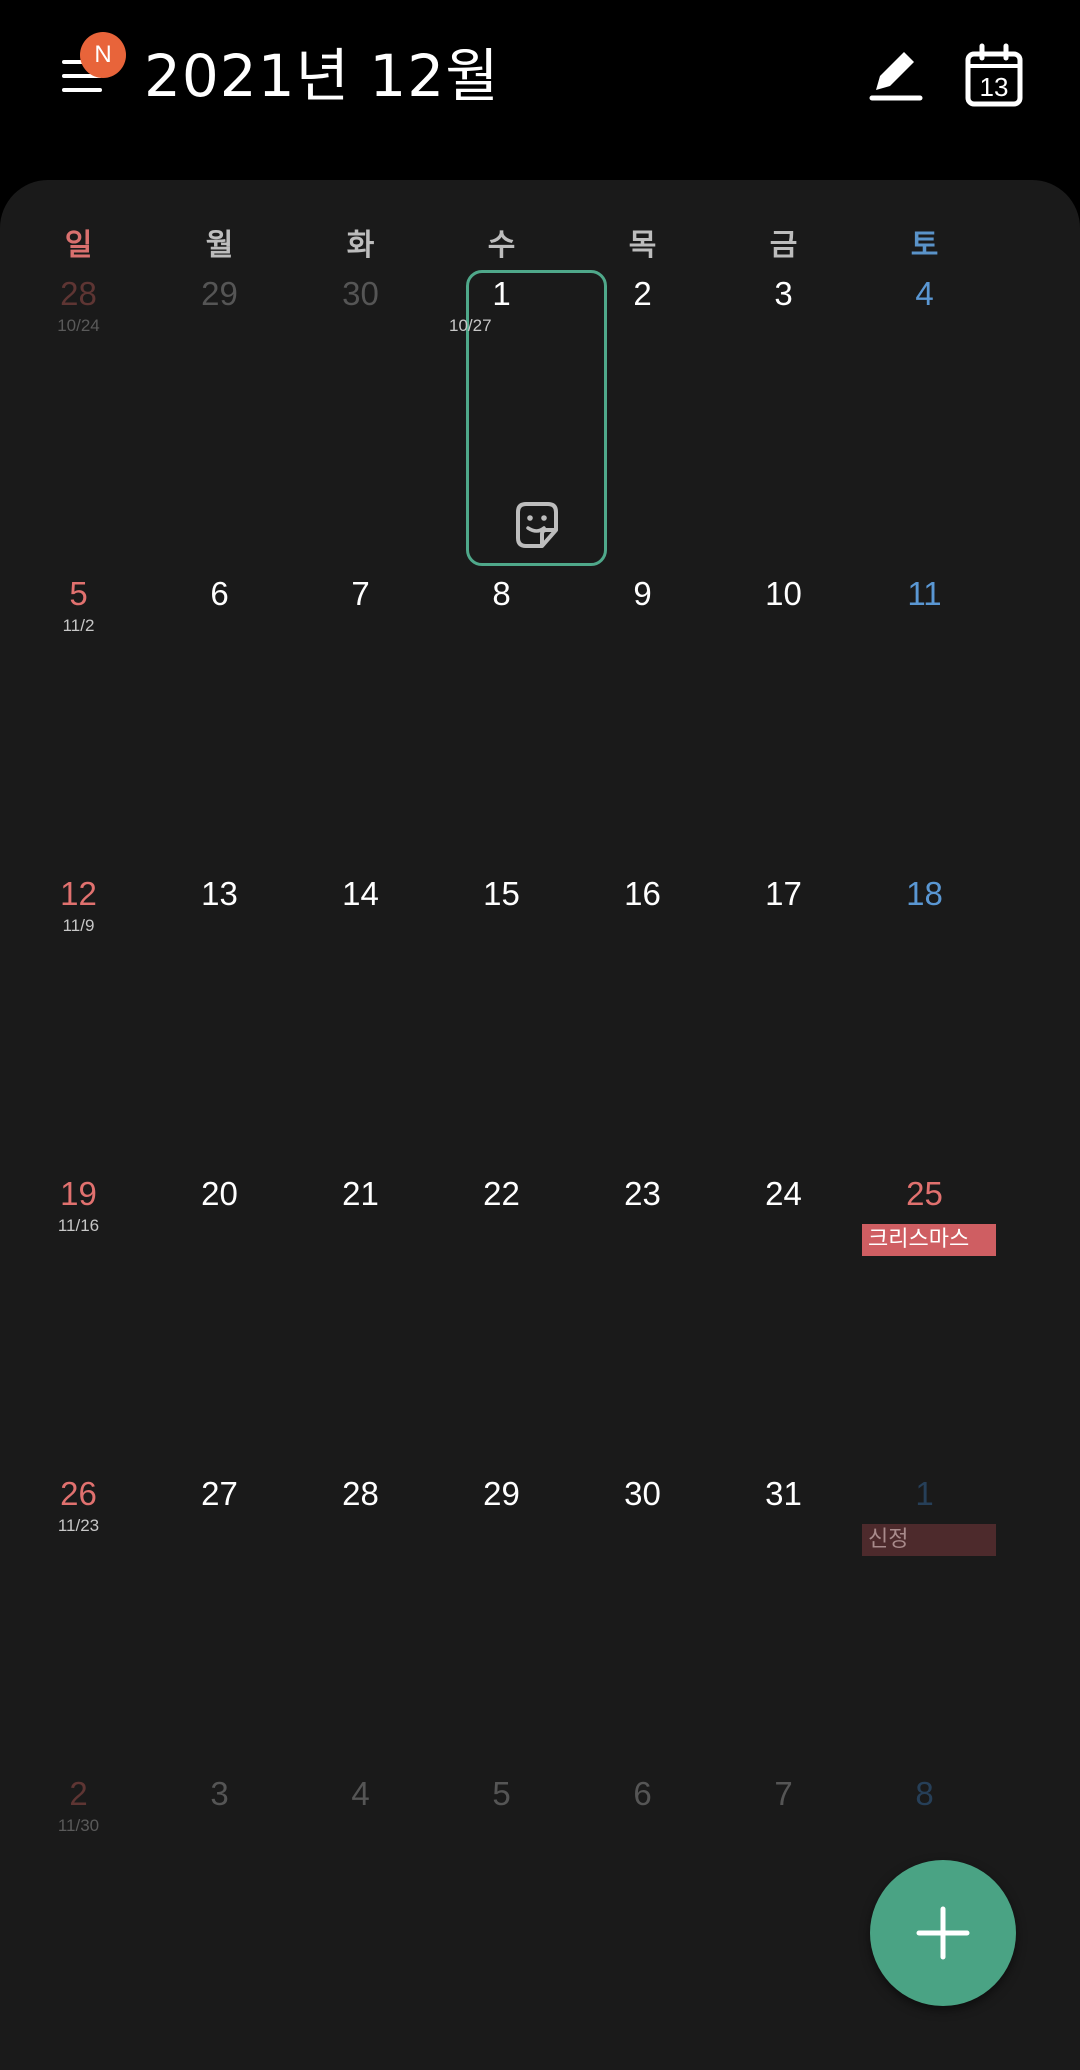 The height and width of the screenshot is (2070, 1080). I want to click on day-number: 20, so click(219, 1193).